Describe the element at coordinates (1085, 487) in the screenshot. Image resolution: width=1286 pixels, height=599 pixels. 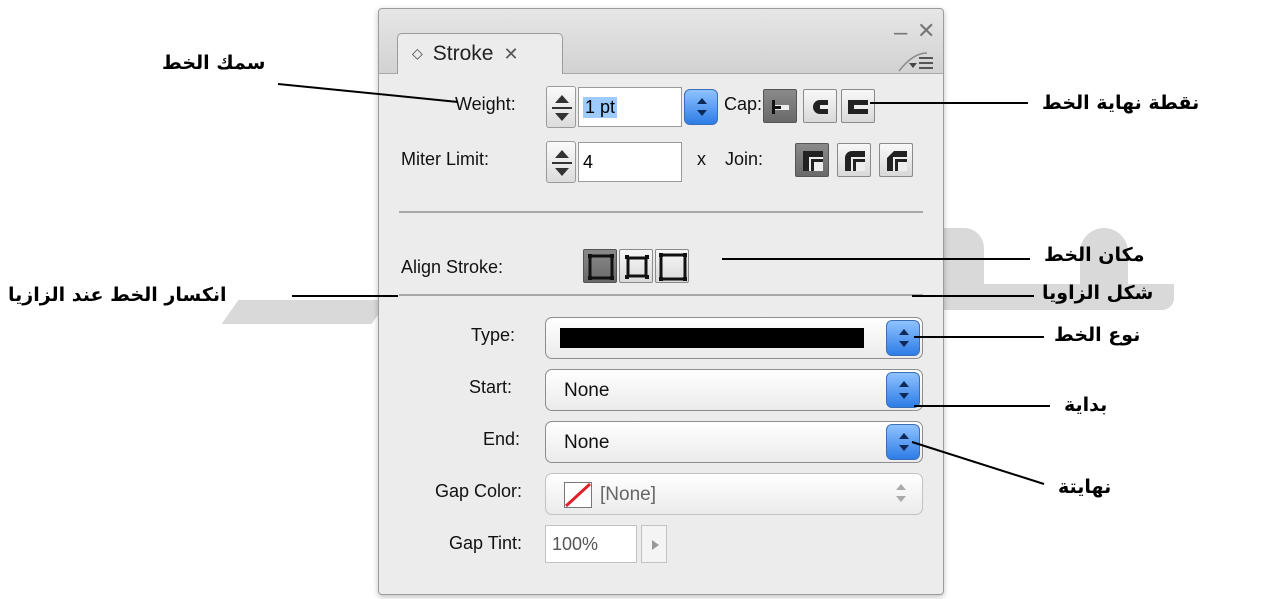
I see `callout-end: نهايتة` at that location.